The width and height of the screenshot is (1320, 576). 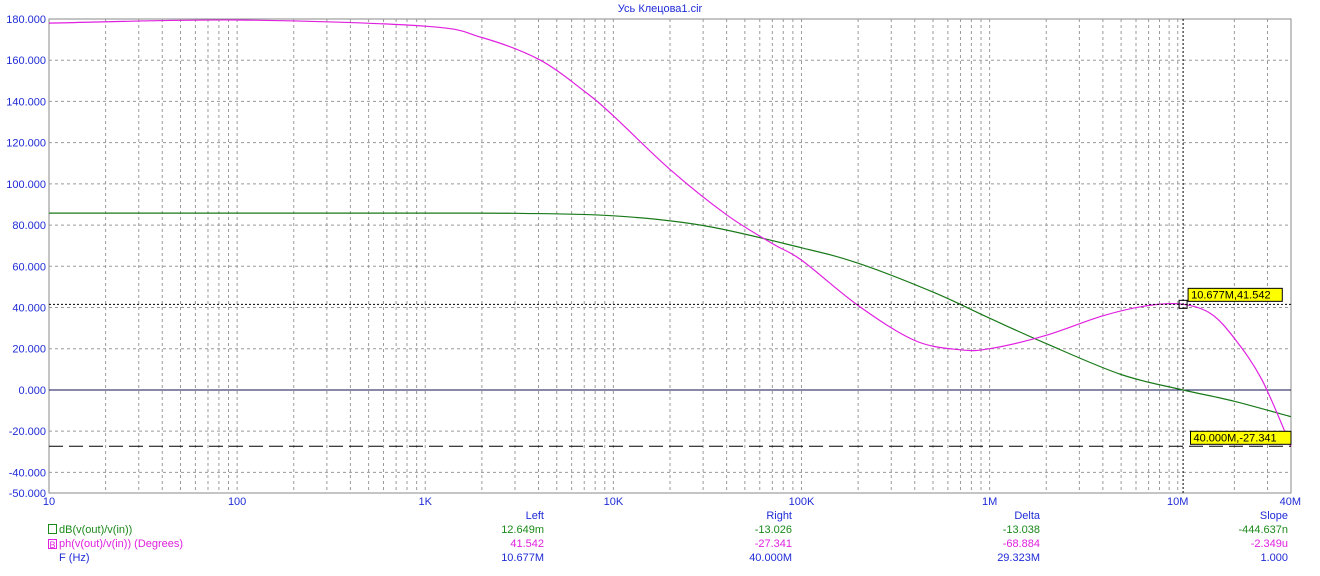 I want to click on db-delta-value: -13.038, so click(x=1021, y=530).